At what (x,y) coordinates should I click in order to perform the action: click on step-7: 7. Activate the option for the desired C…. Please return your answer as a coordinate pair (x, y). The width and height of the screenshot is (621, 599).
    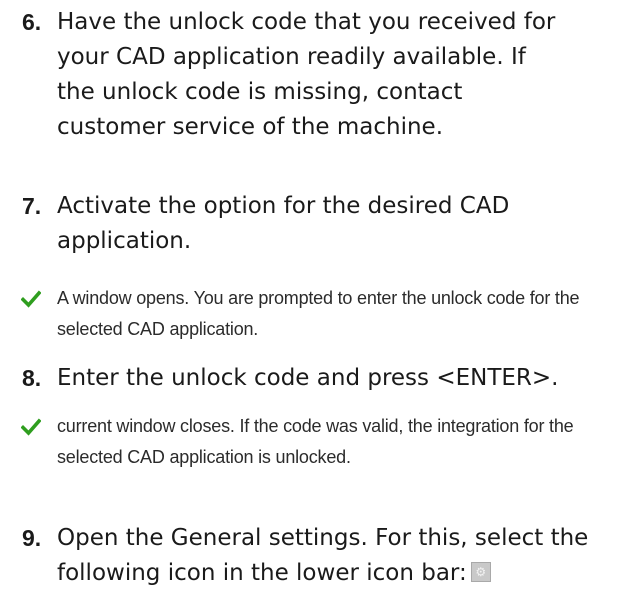
    Looking at the image, I should click on (310, 224).